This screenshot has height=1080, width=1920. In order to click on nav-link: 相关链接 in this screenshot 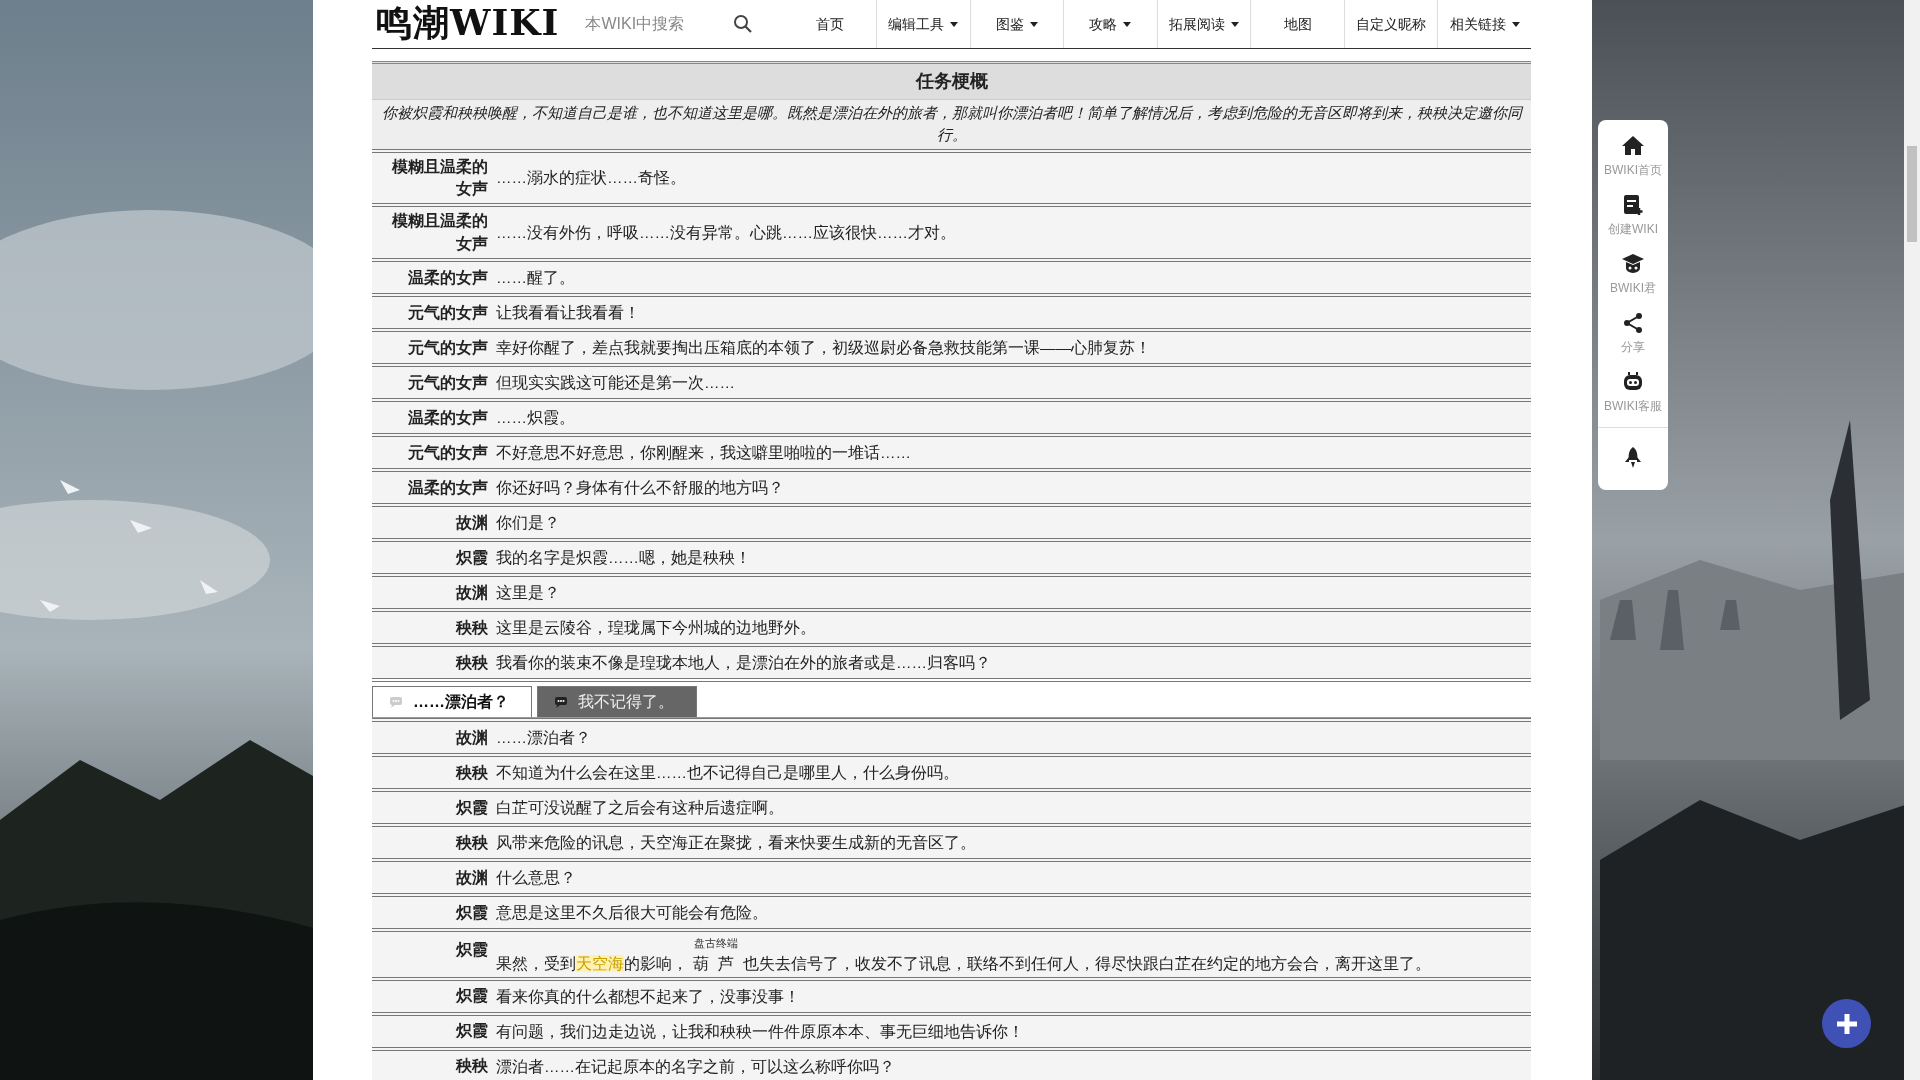, I will do `click(1484, 24)`.